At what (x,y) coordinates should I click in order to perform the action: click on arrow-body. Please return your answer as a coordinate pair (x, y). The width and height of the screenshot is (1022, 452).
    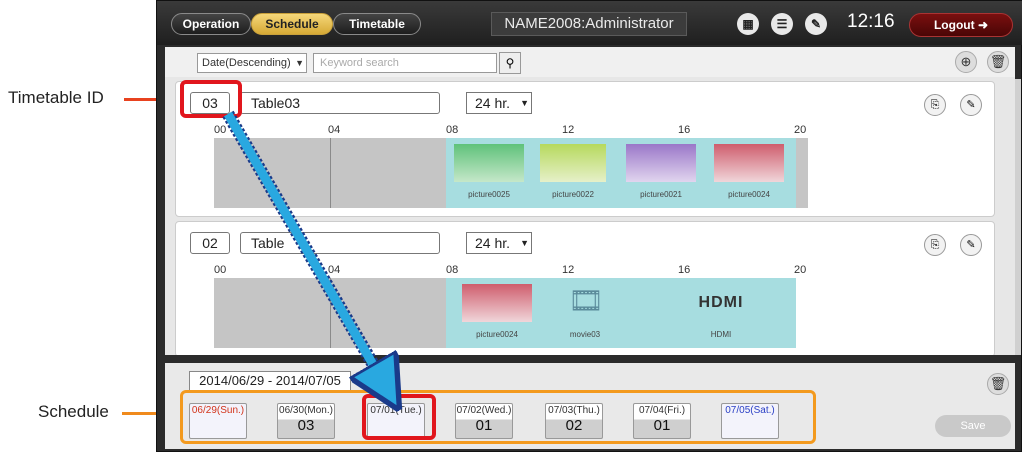
    Looking at the image, I should click on (305, 249).